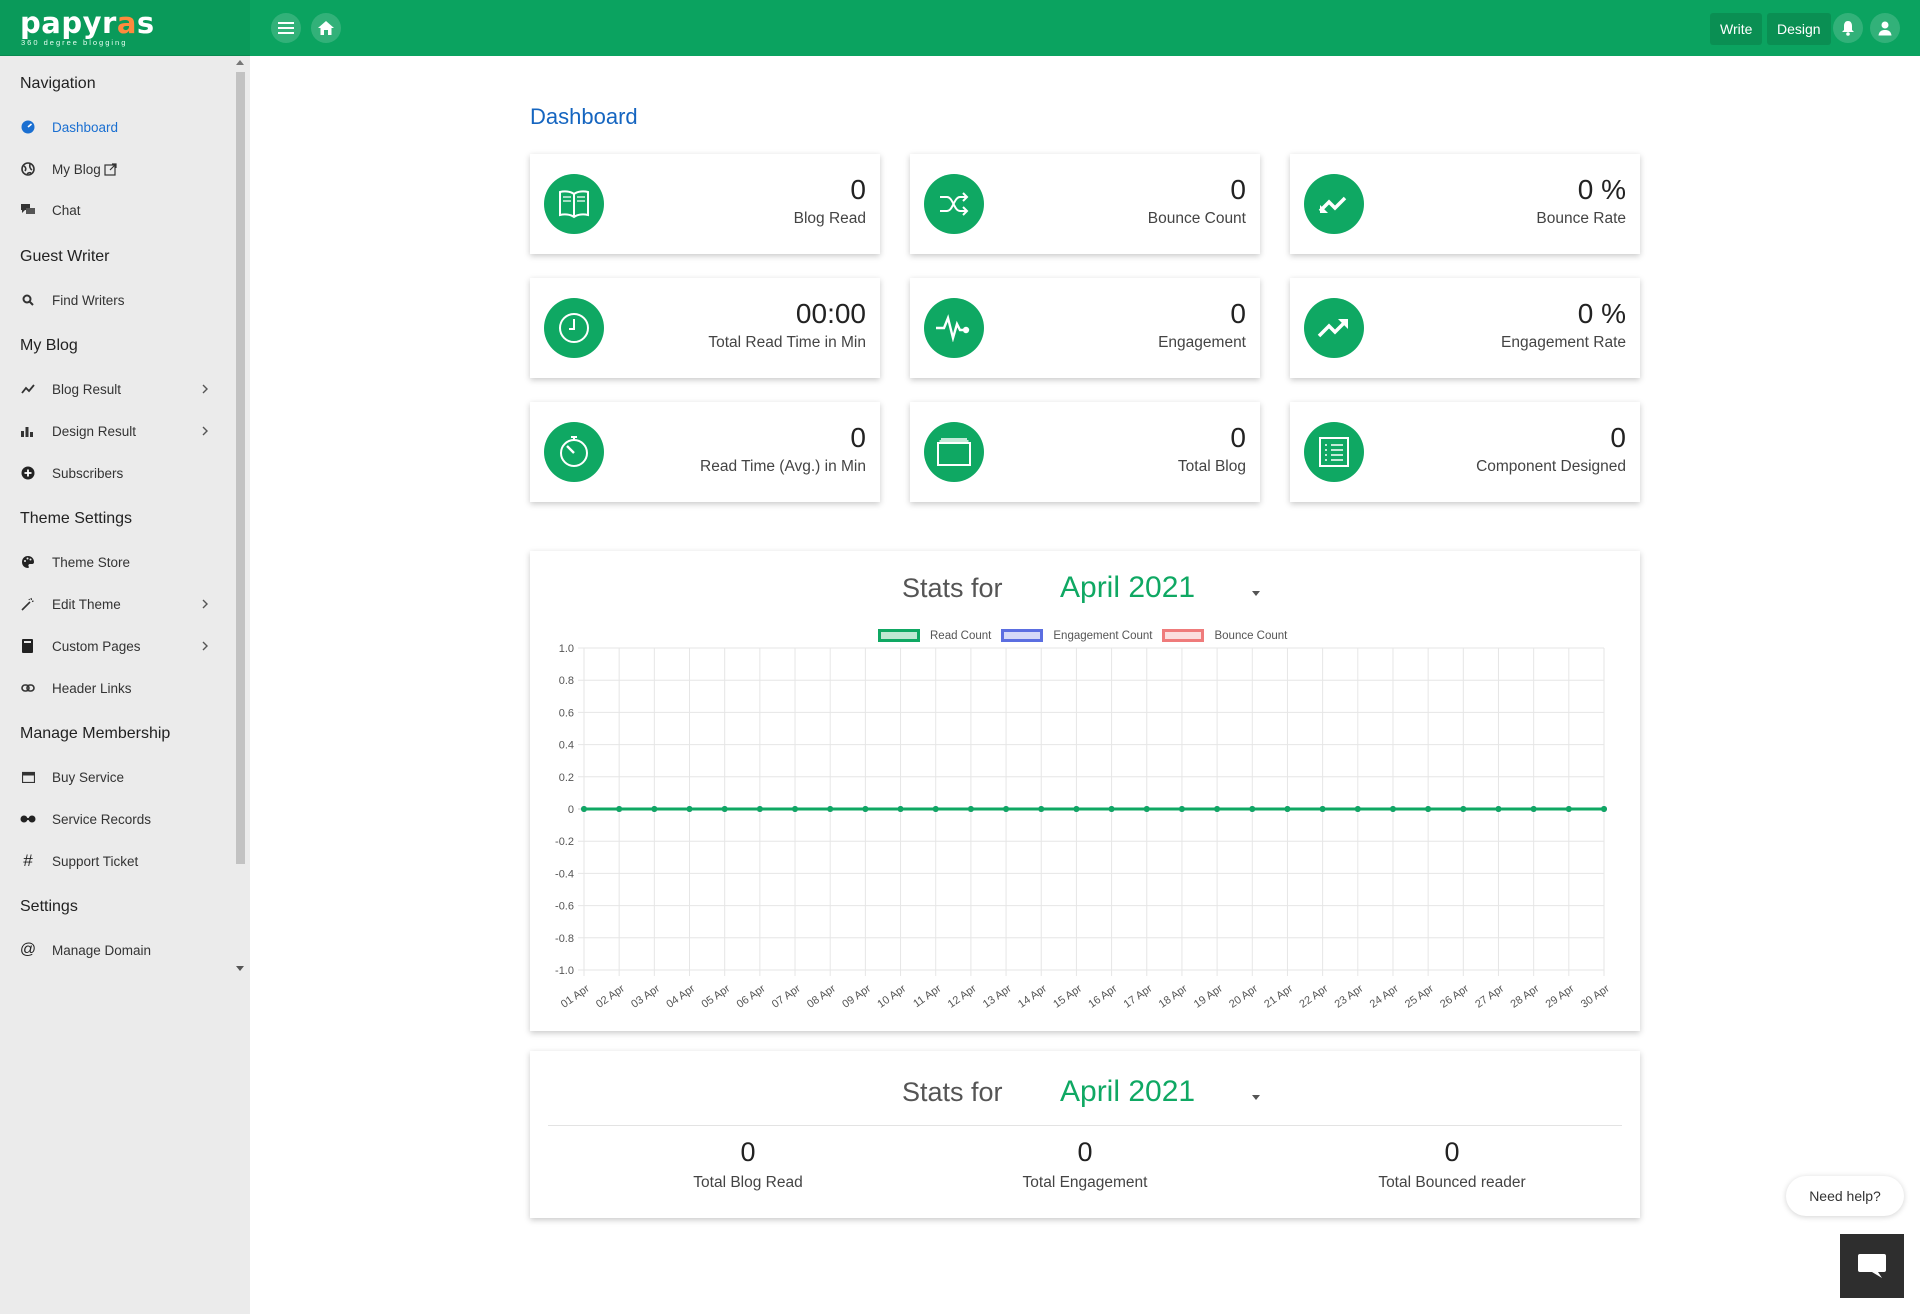 This screenshot has height=1314, width=1920. I want to click on sidebar-scrollbar, so click(240, 519).